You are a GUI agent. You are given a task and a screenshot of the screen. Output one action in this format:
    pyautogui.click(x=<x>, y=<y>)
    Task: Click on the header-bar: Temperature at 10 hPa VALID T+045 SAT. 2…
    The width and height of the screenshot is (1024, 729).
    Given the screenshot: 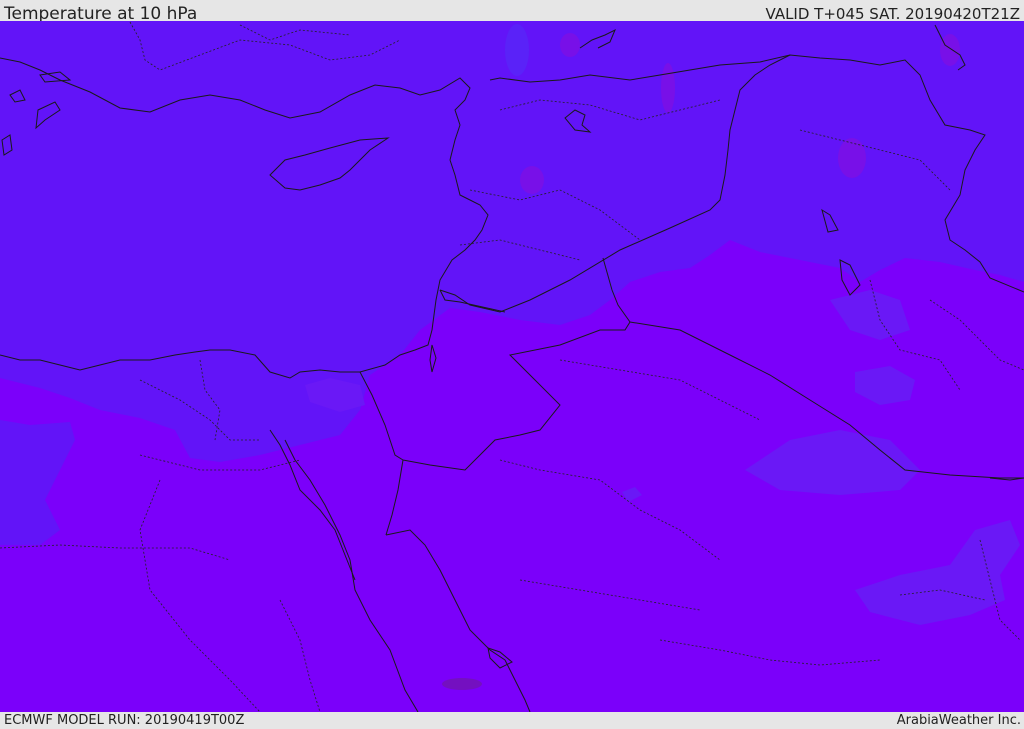 What is the action you would take?
    pyautogui.click(x=512, y=12)
    